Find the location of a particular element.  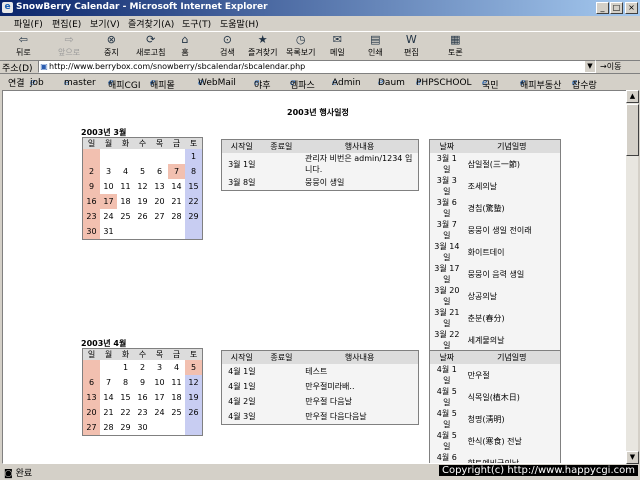

maximize-button: □ is located at coordinates (616, 8).